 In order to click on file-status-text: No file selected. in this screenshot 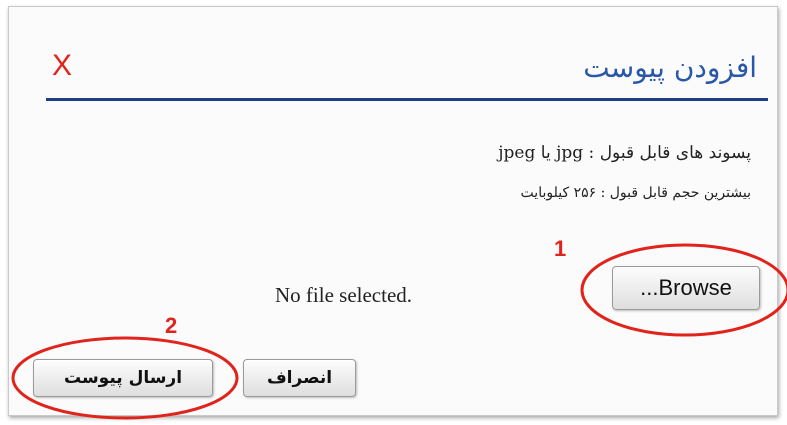, I will do `click(344, 295)`.